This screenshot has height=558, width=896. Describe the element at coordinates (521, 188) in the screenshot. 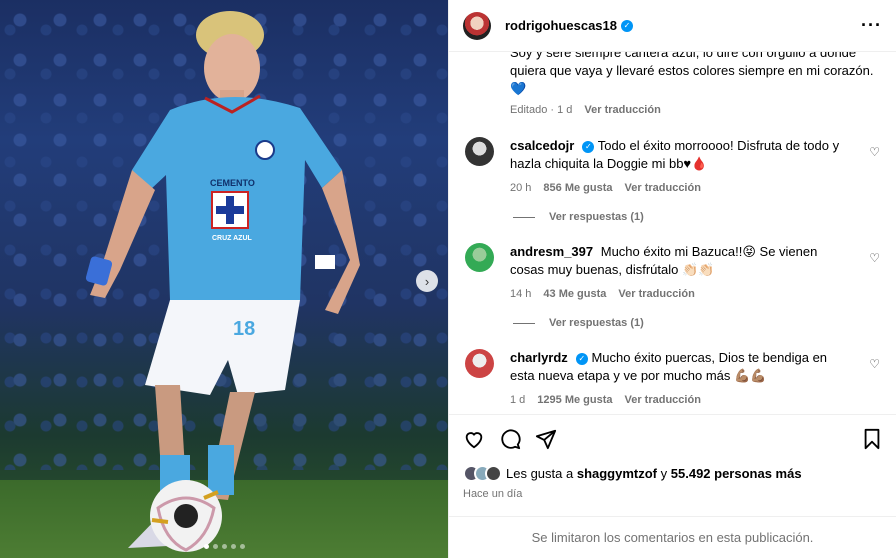

I see `comment-time: 20 h` at that location.